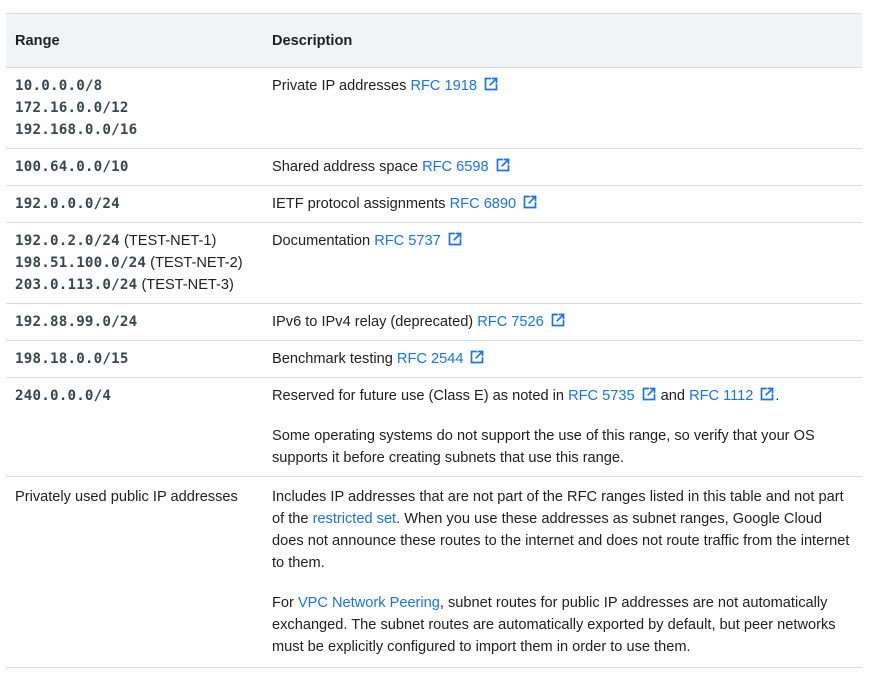 This screenshot has width=879, height=683. I want to click on rfc-link: RFC 7526, so click(510, 322).